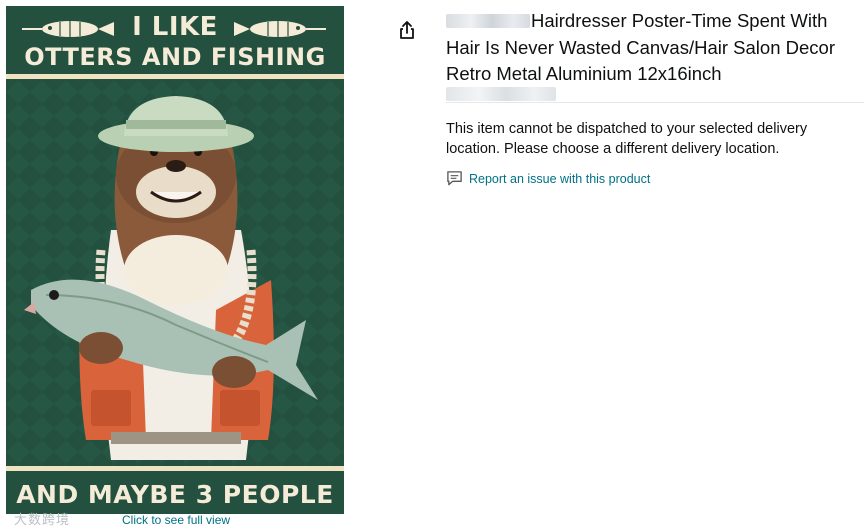 This screenshot has height=531, width=865. I want to click on redacted-brand, so click(488, 21).